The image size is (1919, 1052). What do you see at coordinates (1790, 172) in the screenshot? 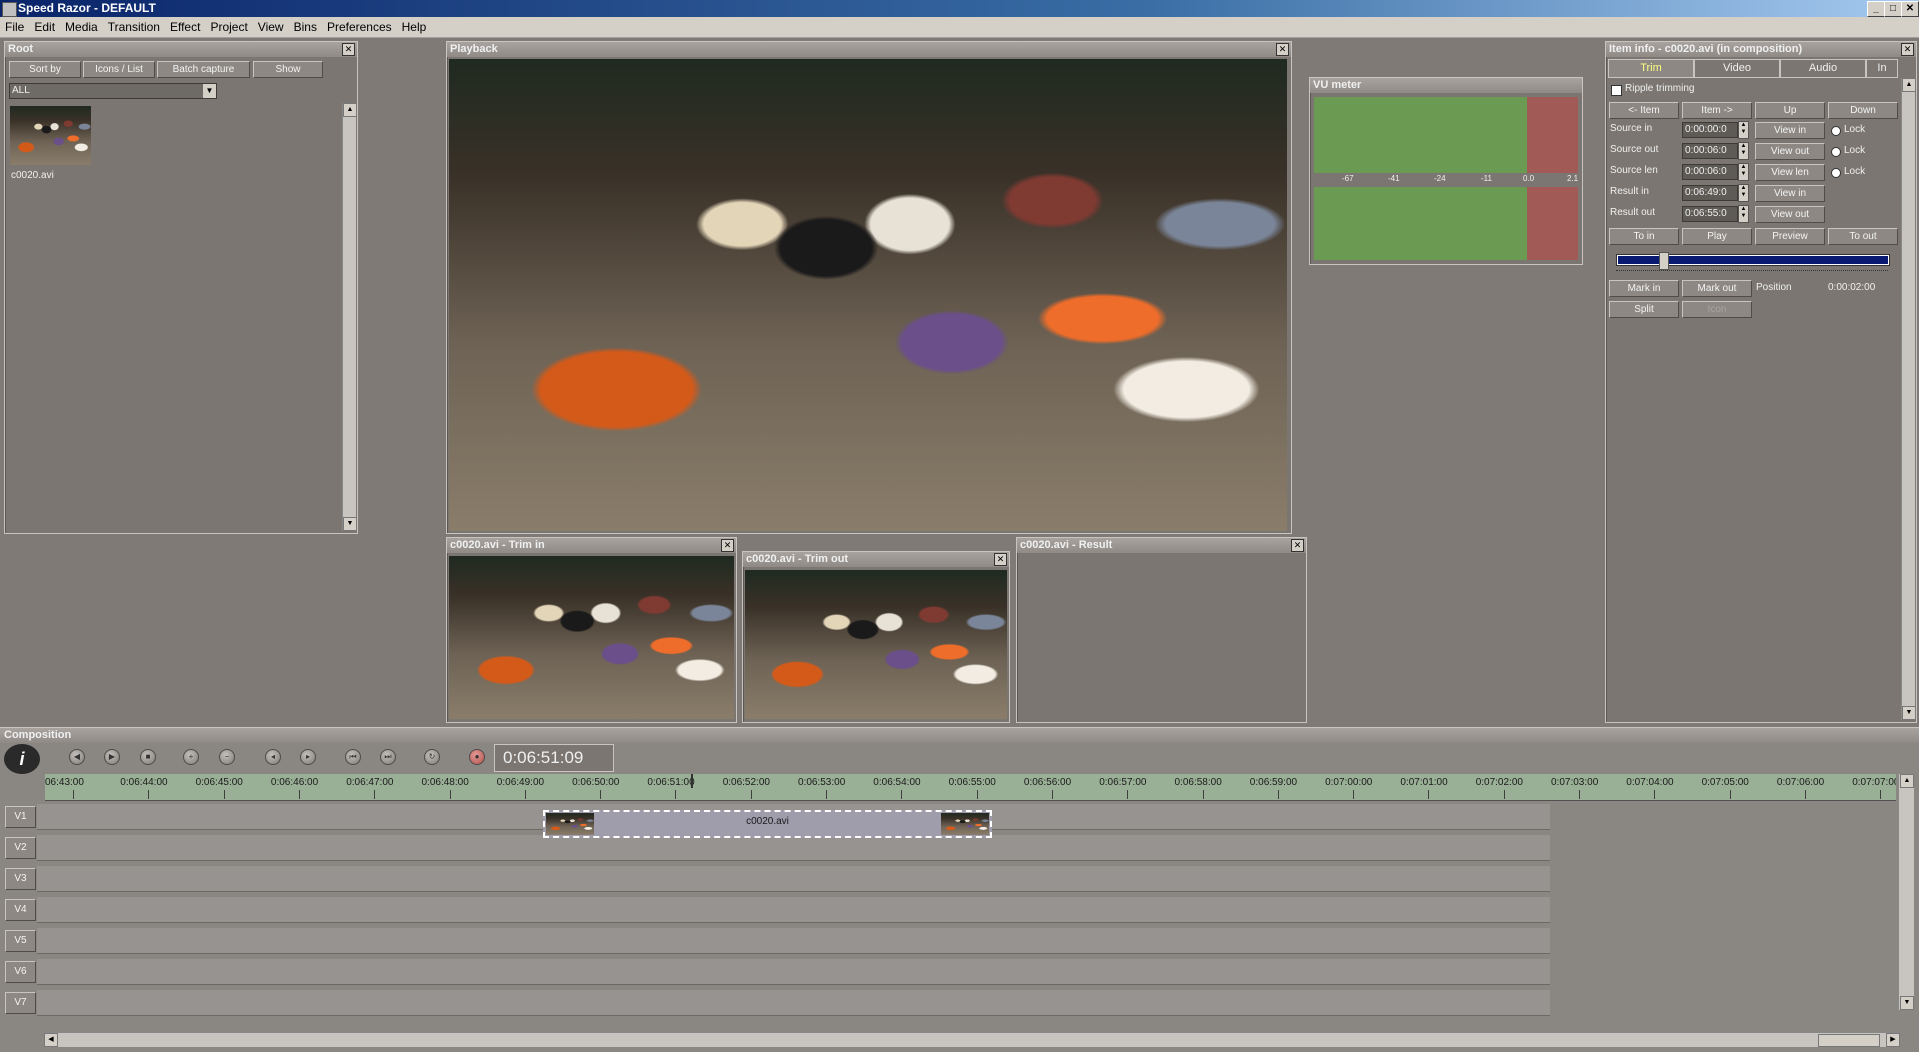
I see `view-len-button: View len` at bounding box center [1790, 172].